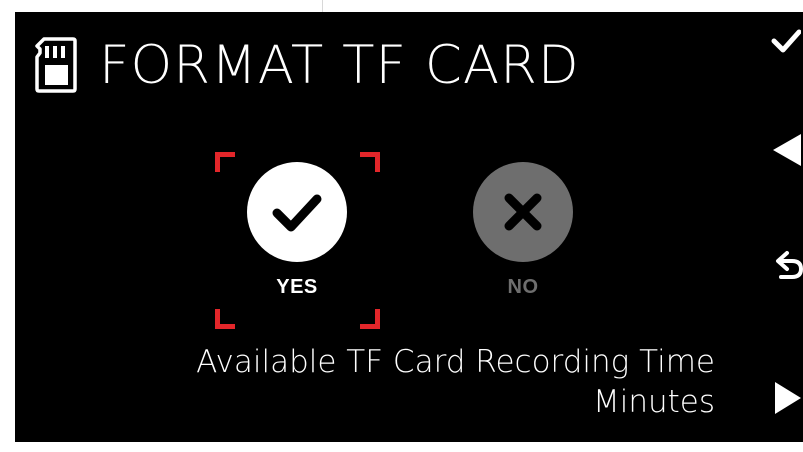 This screenshot has height=452, width=803. I want to click on recording-time-info: Available TF Card Recording Time Minutes, so click(455, 382).